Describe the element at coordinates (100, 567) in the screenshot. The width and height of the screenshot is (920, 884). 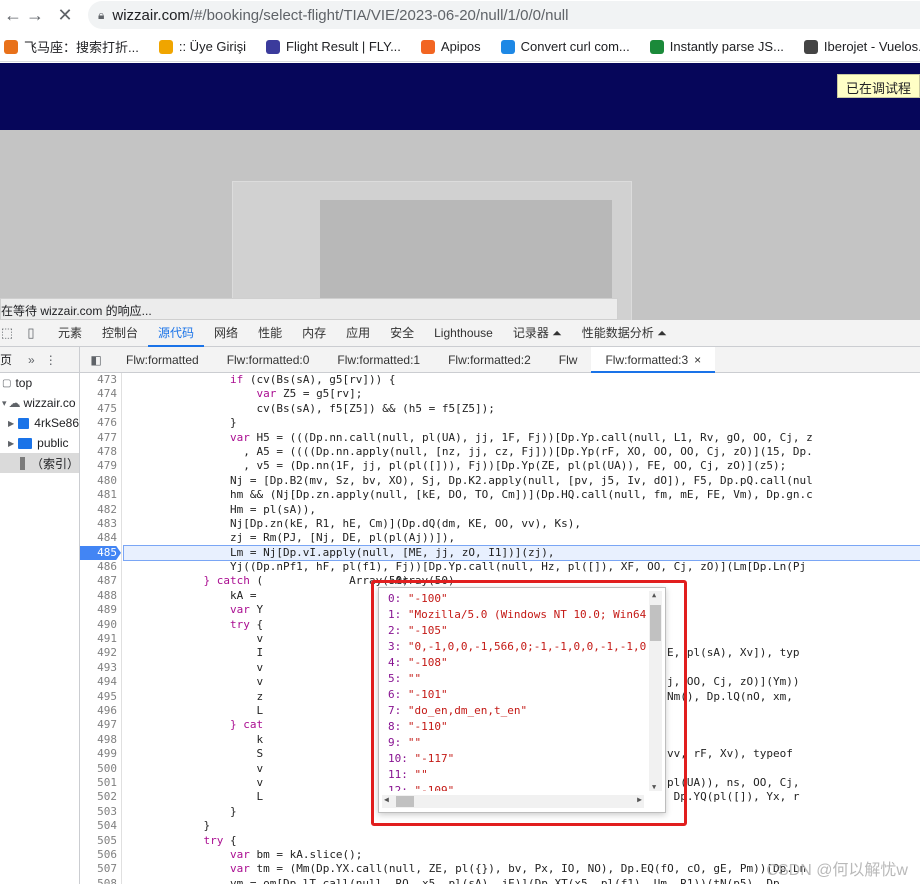
I see `line-number: 486` at that location.